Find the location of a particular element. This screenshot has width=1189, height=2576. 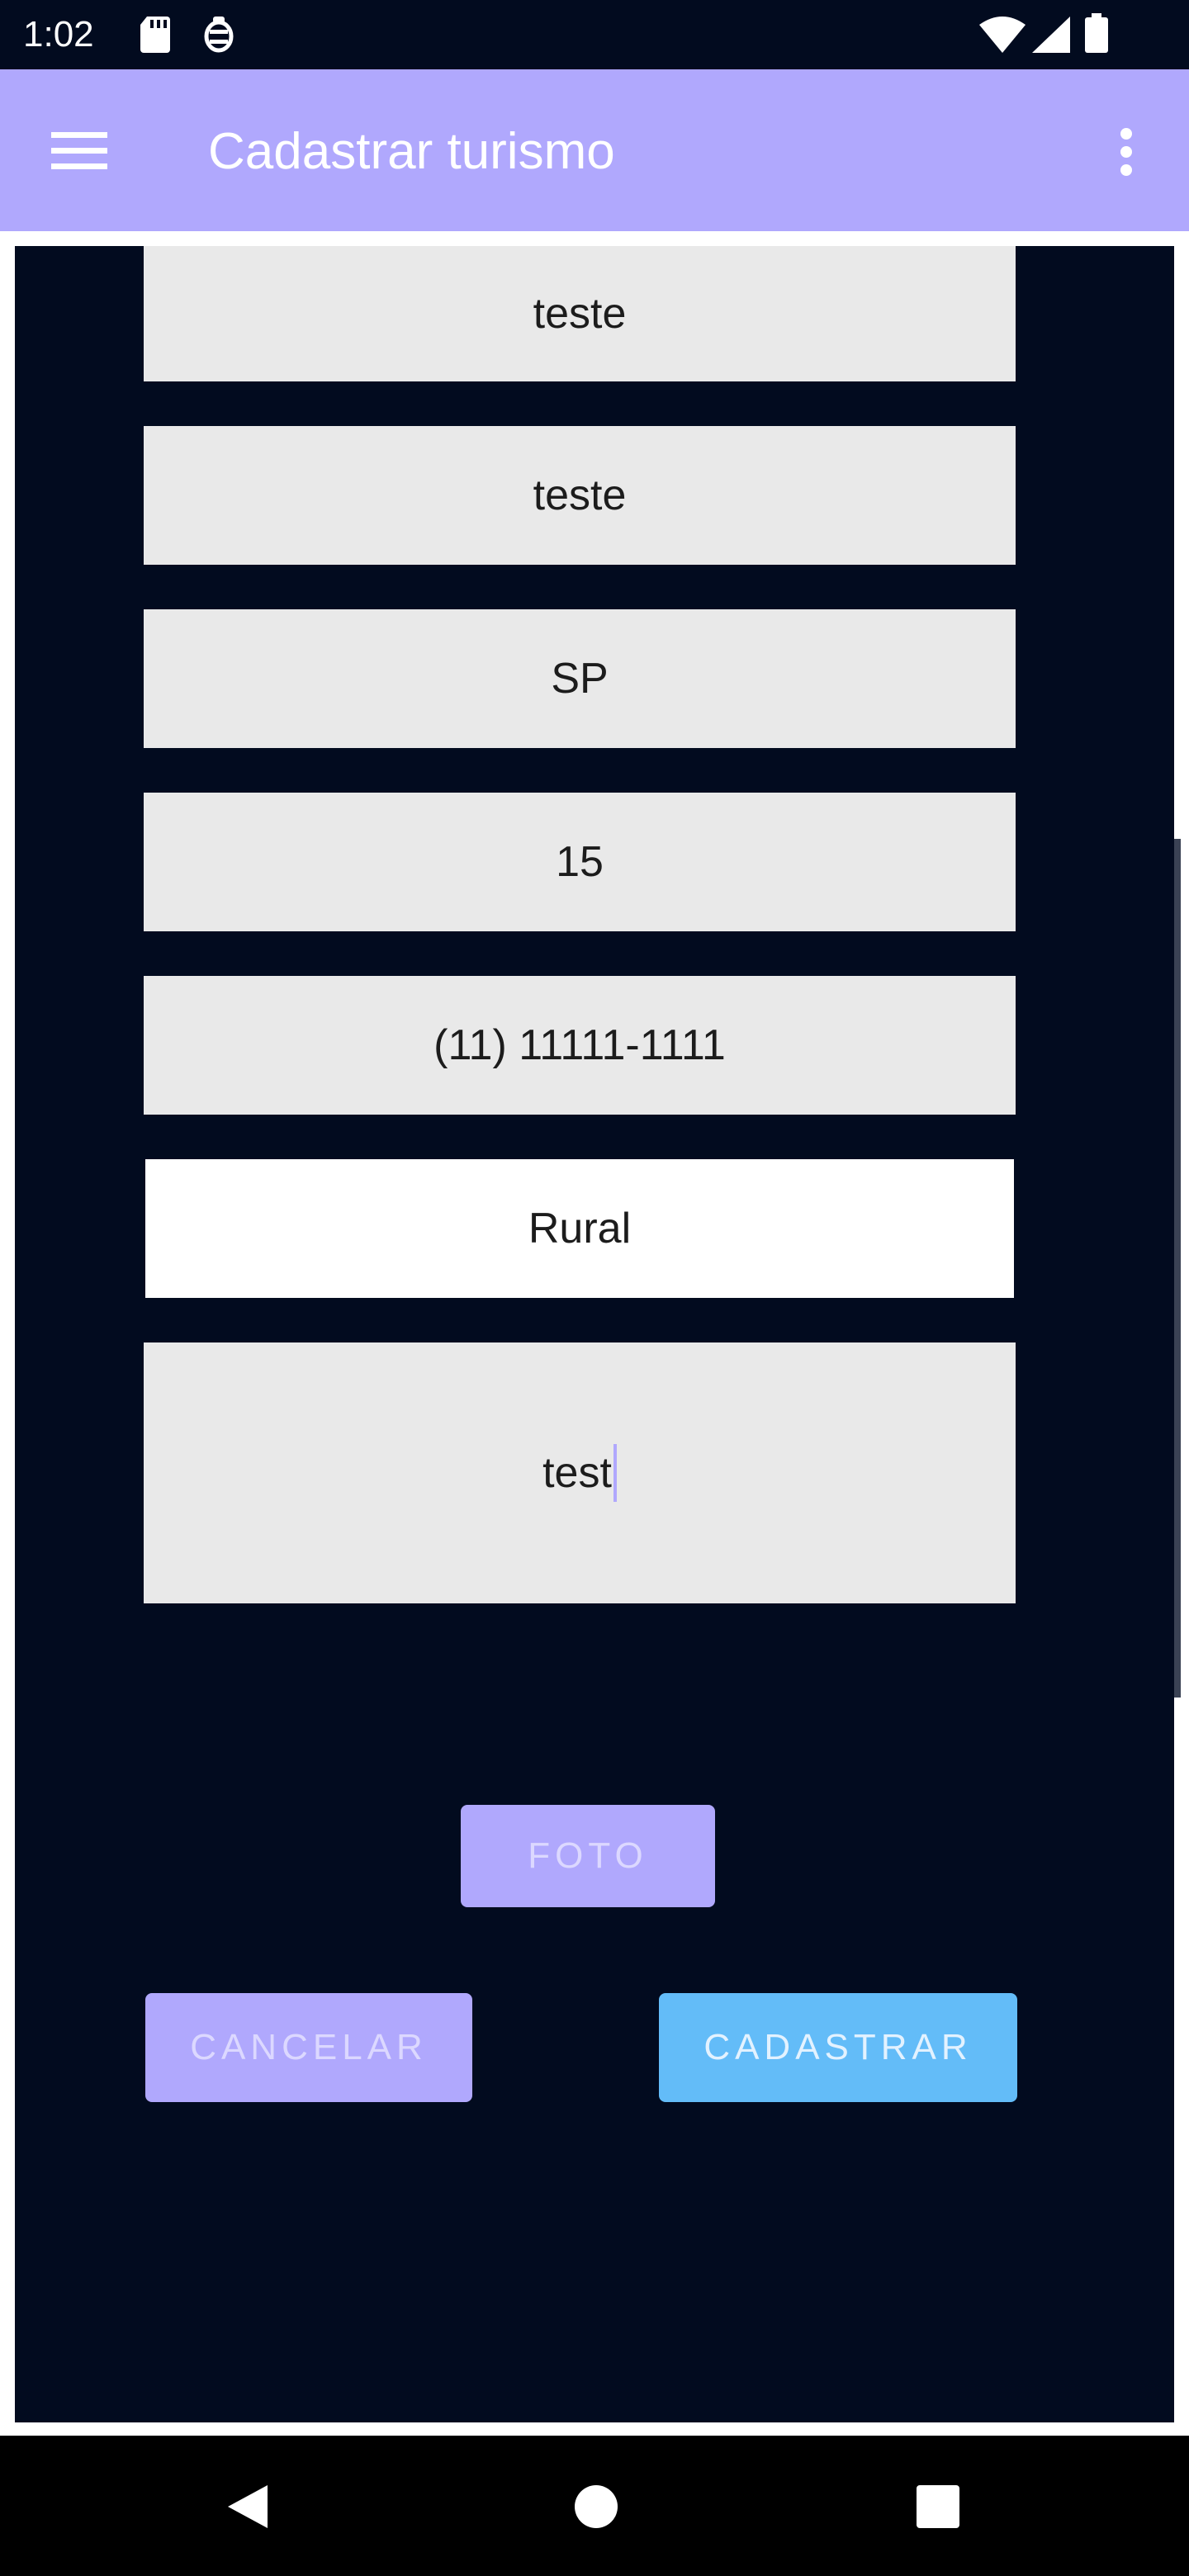

system-nav-bar is located at coordinates (594, 2506).